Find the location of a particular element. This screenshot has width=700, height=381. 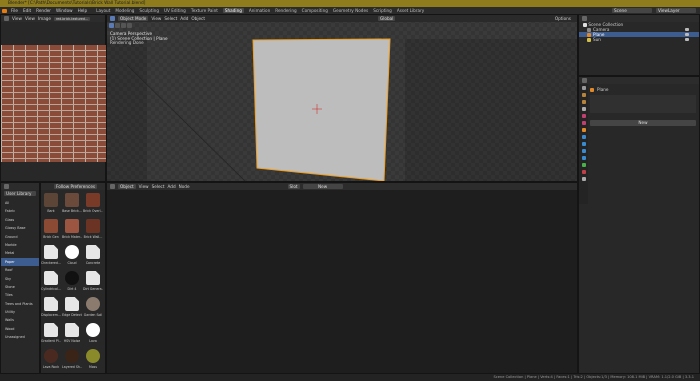

view-layer-selector: ViewLayer is located at coordinates (676, 10).